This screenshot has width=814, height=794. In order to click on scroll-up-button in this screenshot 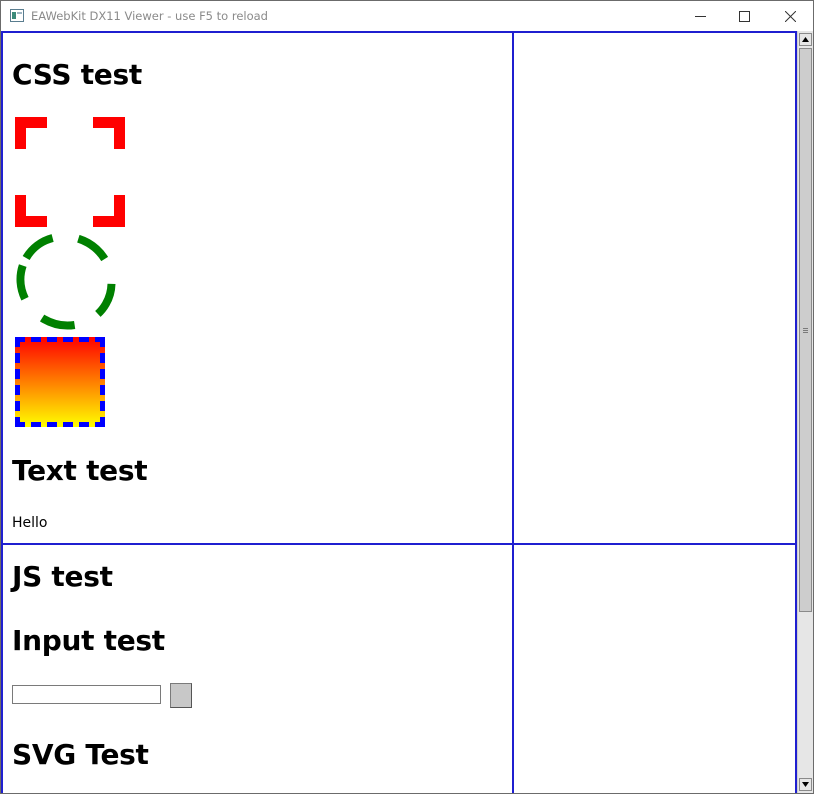, I will do `click(805, 39)`.